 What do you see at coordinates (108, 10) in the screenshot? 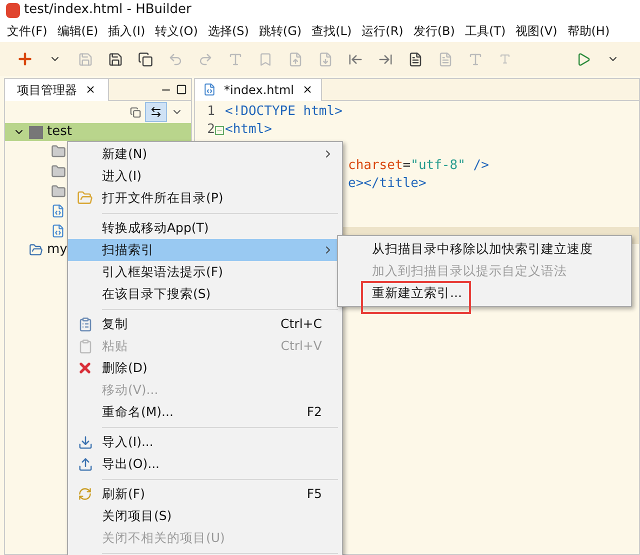
I see `window-title: test/index.html - HBuilder` at bounding box center [108, 10].